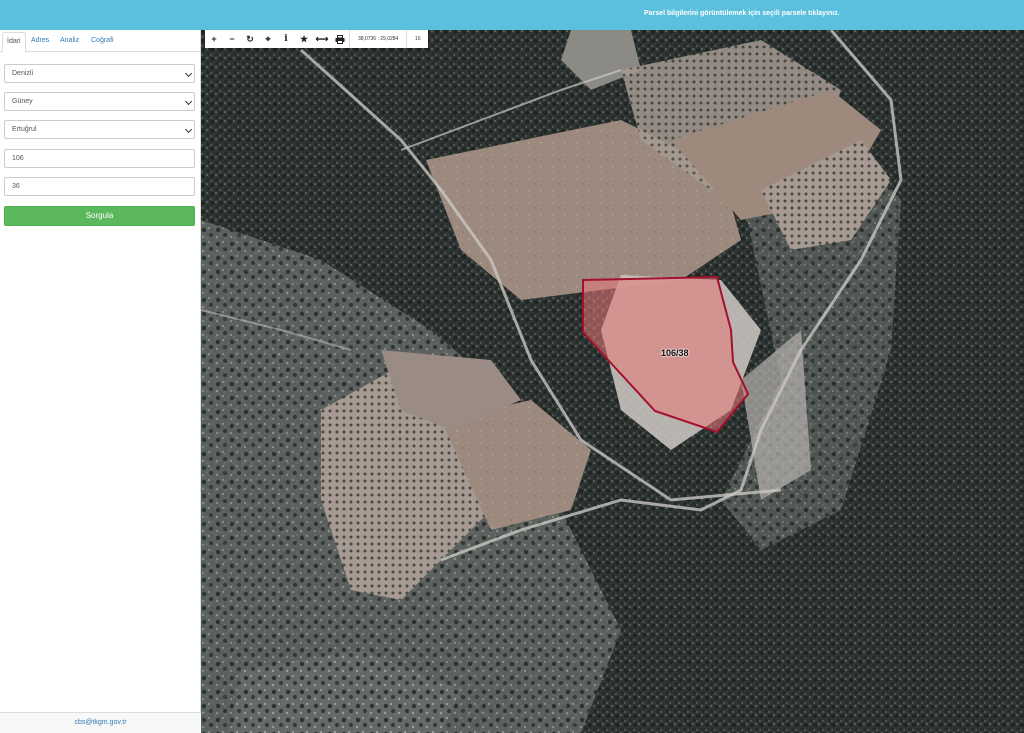  Describe the element at coordinates (69, 42) in the screenshot. I see `tab-analiz: Analiz` at that location.